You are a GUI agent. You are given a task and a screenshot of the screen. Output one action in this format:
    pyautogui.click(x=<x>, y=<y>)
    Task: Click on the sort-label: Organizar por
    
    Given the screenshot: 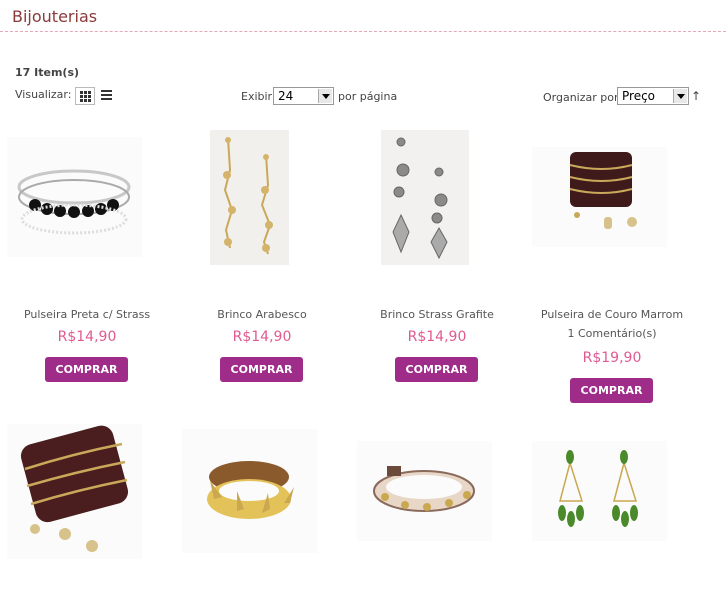 What is the action you would take?
    pyautogui.click(x=581, y=97)
    